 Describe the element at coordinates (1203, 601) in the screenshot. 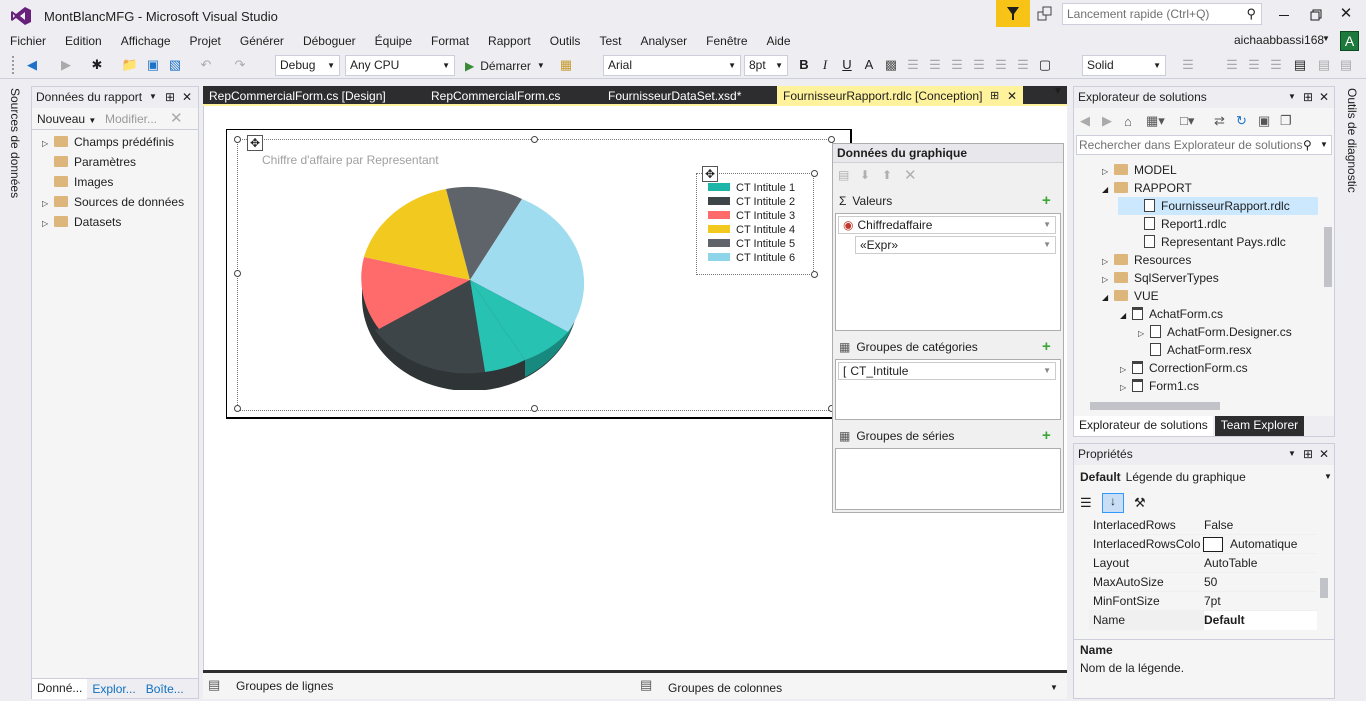

I see `property-row: MinFontSize 7pt` at that location.